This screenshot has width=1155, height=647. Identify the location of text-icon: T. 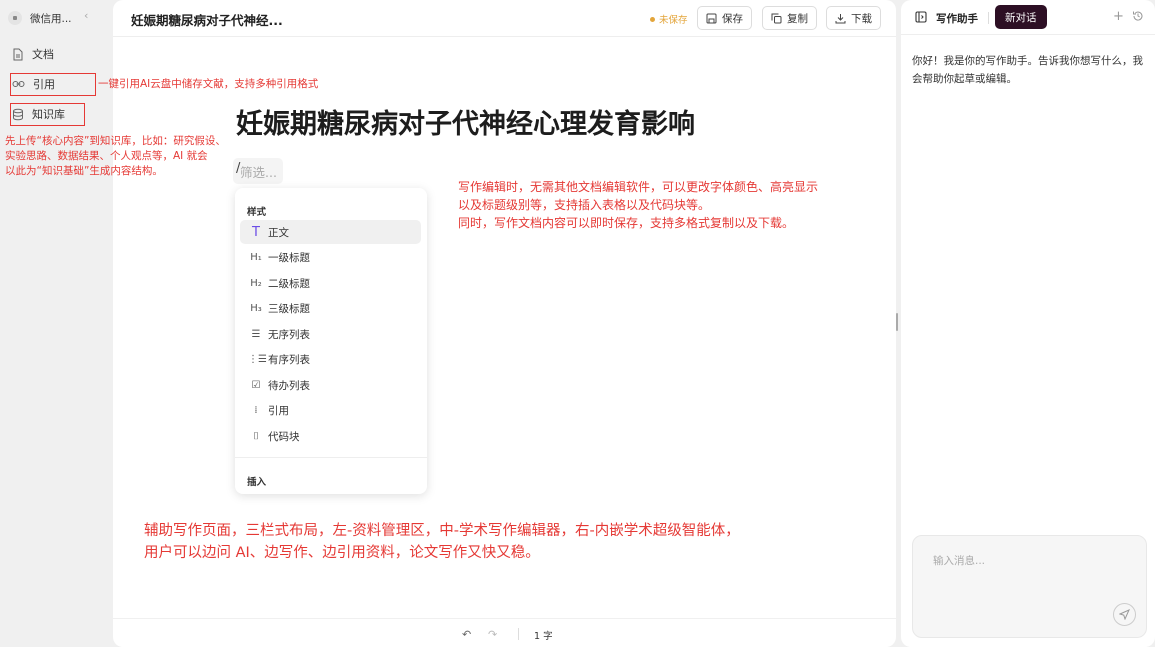
(256, 232).